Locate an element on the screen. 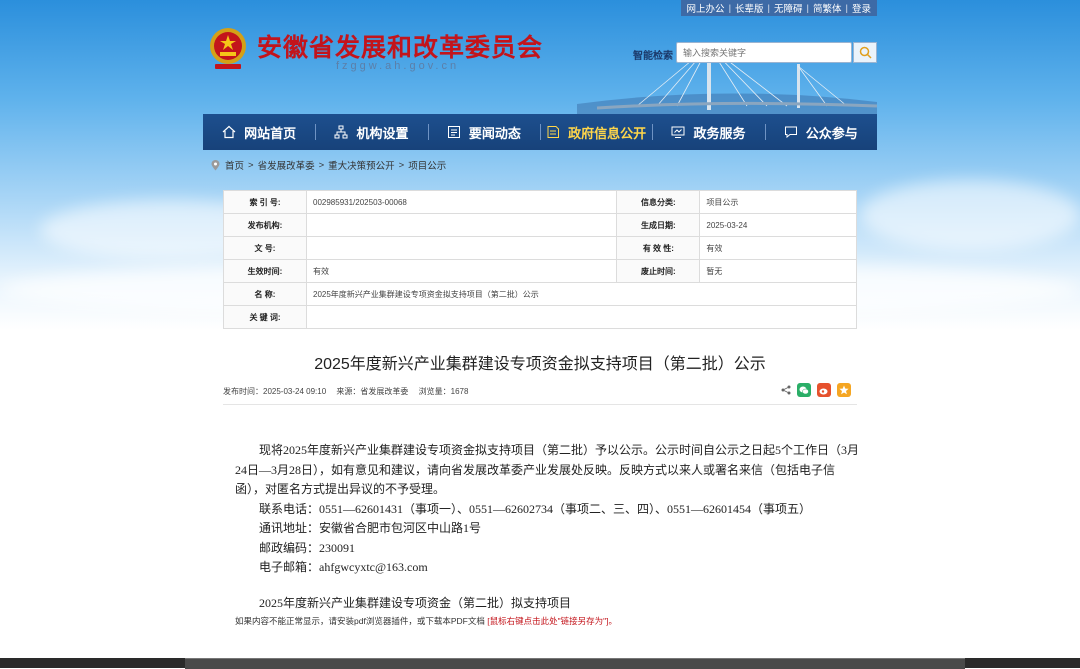 This screenshot has height=669, width=1080. meta-value: 2025年度新兴产业集群建设专项资金拟支持项目（第二批）公示 is located at coordinates (581, 294).